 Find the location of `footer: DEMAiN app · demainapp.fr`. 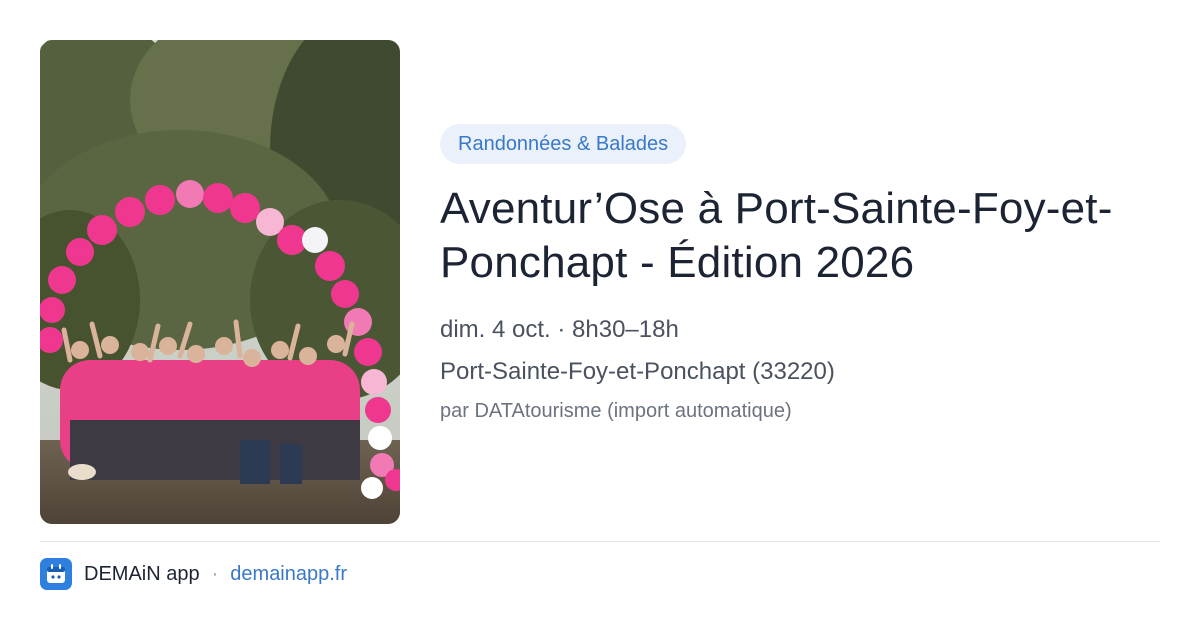

footer: DEMAiN app · demainapp.fr is located at coordinates (193, 574).